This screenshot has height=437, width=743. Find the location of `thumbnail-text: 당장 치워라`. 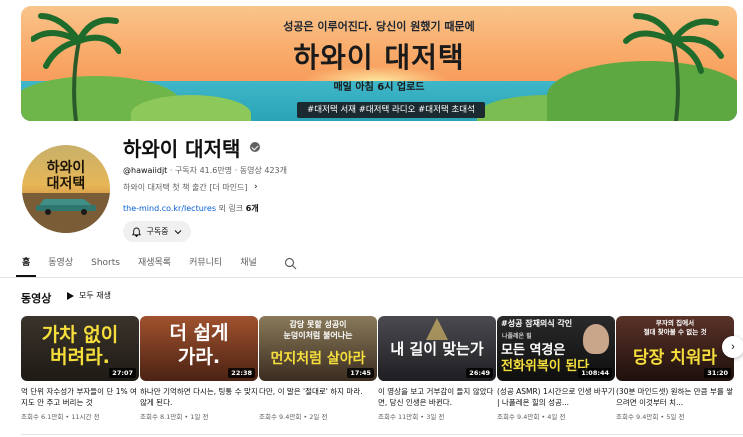

thumbnail-text: 당장 치워라 is located at coordinates (675, 358).